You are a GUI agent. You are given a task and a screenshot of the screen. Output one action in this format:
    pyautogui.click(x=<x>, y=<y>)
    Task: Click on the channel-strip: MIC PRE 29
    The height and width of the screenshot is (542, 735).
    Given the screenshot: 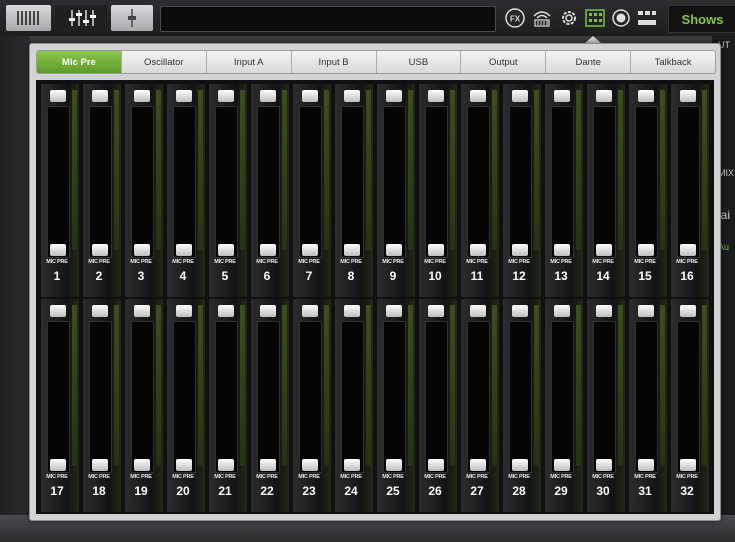 What is the action you would take?
    pyautogui.click(x=564, y=405)
    